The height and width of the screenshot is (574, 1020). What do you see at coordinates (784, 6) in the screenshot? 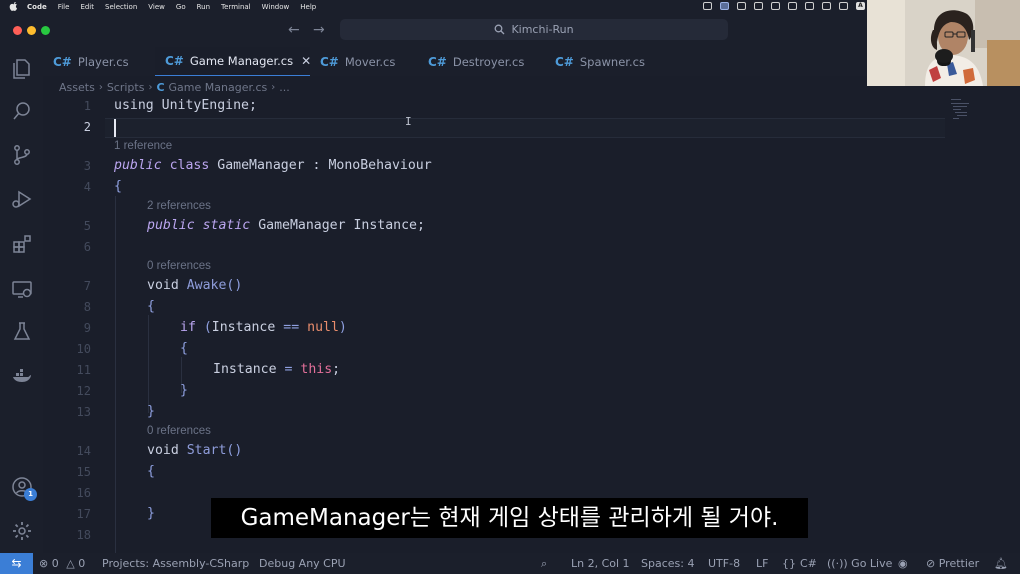
I see `menubar-tray: A` at bounding box center [784, 6].